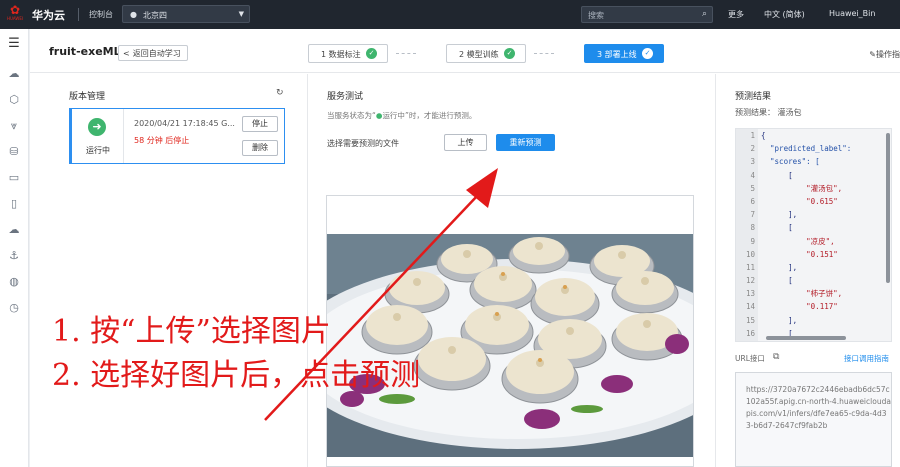 Image resolution: width=900 pixels, height=467 pixels. What do you see at coordinates (162, 140) in the screenshot?
I see `stop-countdown: 58 分钟 后停止` at bounding box center [162, 140].